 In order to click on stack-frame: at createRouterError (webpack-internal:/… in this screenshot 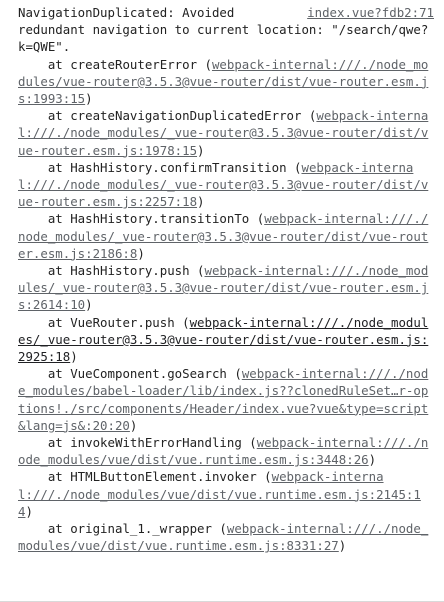, I will do `click(226, 82)`.